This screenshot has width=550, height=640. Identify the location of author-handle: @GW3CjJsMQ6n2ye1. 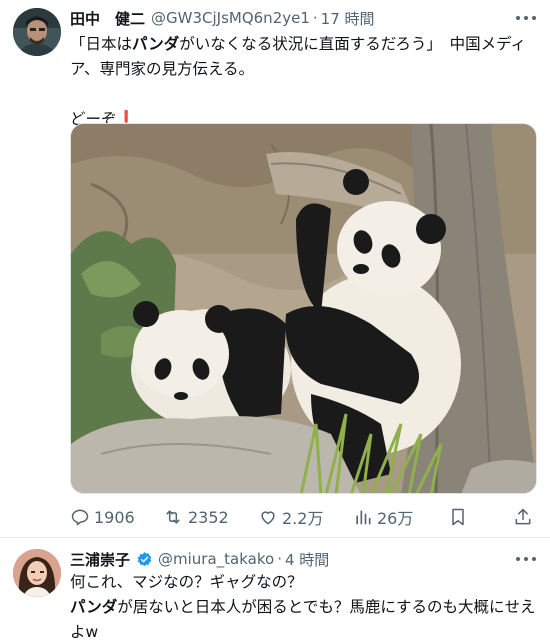
(230, 18).